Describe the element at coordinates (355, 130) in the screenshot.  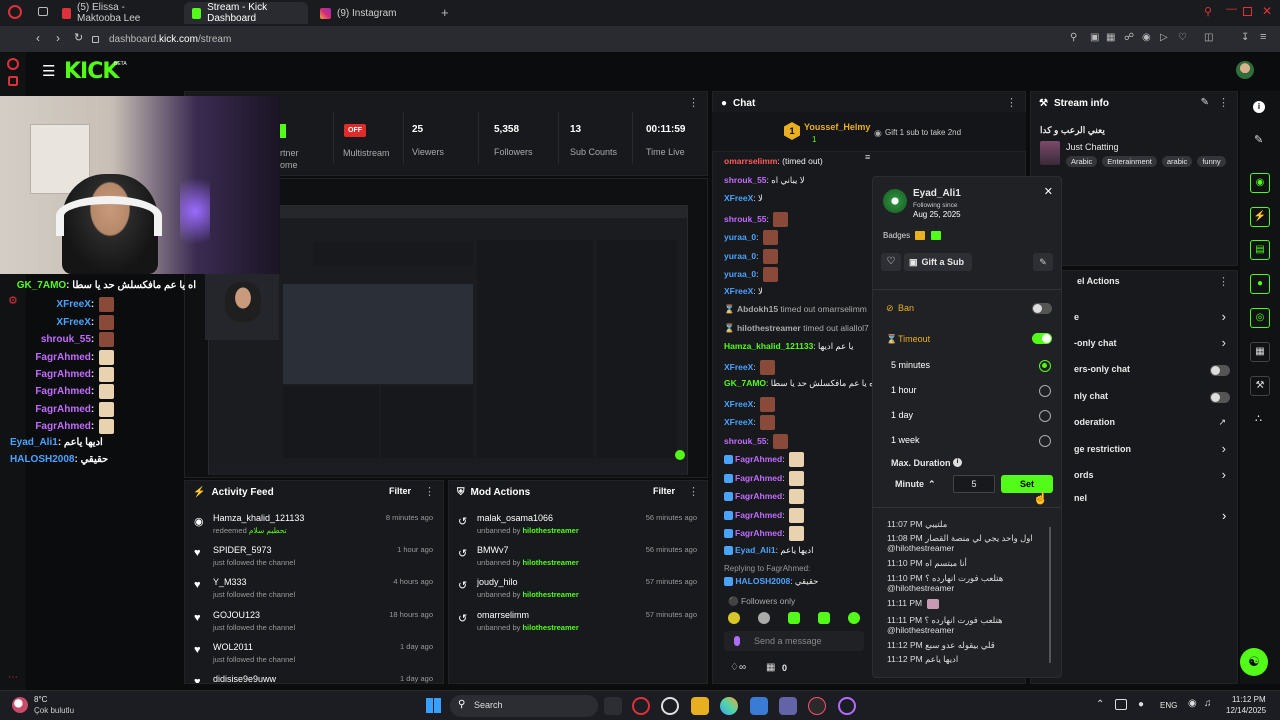
I see `multistream-off-badge: OFF` at that location.